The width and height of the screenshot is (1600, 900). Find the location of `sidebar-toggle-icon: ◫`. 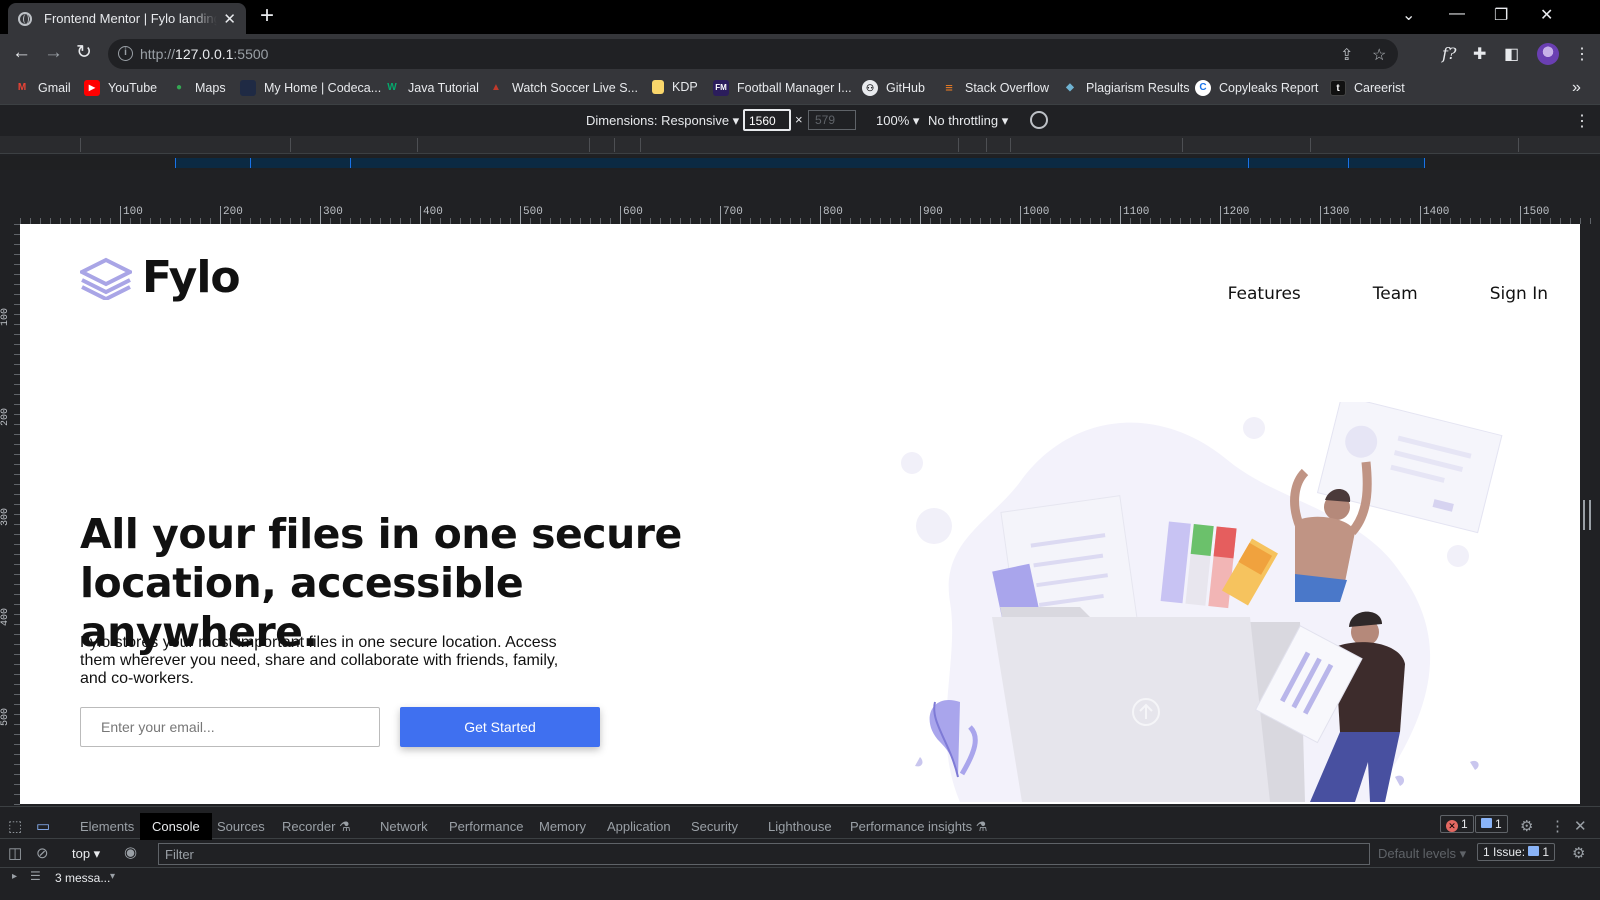

sidebar-toggle-icon: ◫ is located at coordinates (15, 853).